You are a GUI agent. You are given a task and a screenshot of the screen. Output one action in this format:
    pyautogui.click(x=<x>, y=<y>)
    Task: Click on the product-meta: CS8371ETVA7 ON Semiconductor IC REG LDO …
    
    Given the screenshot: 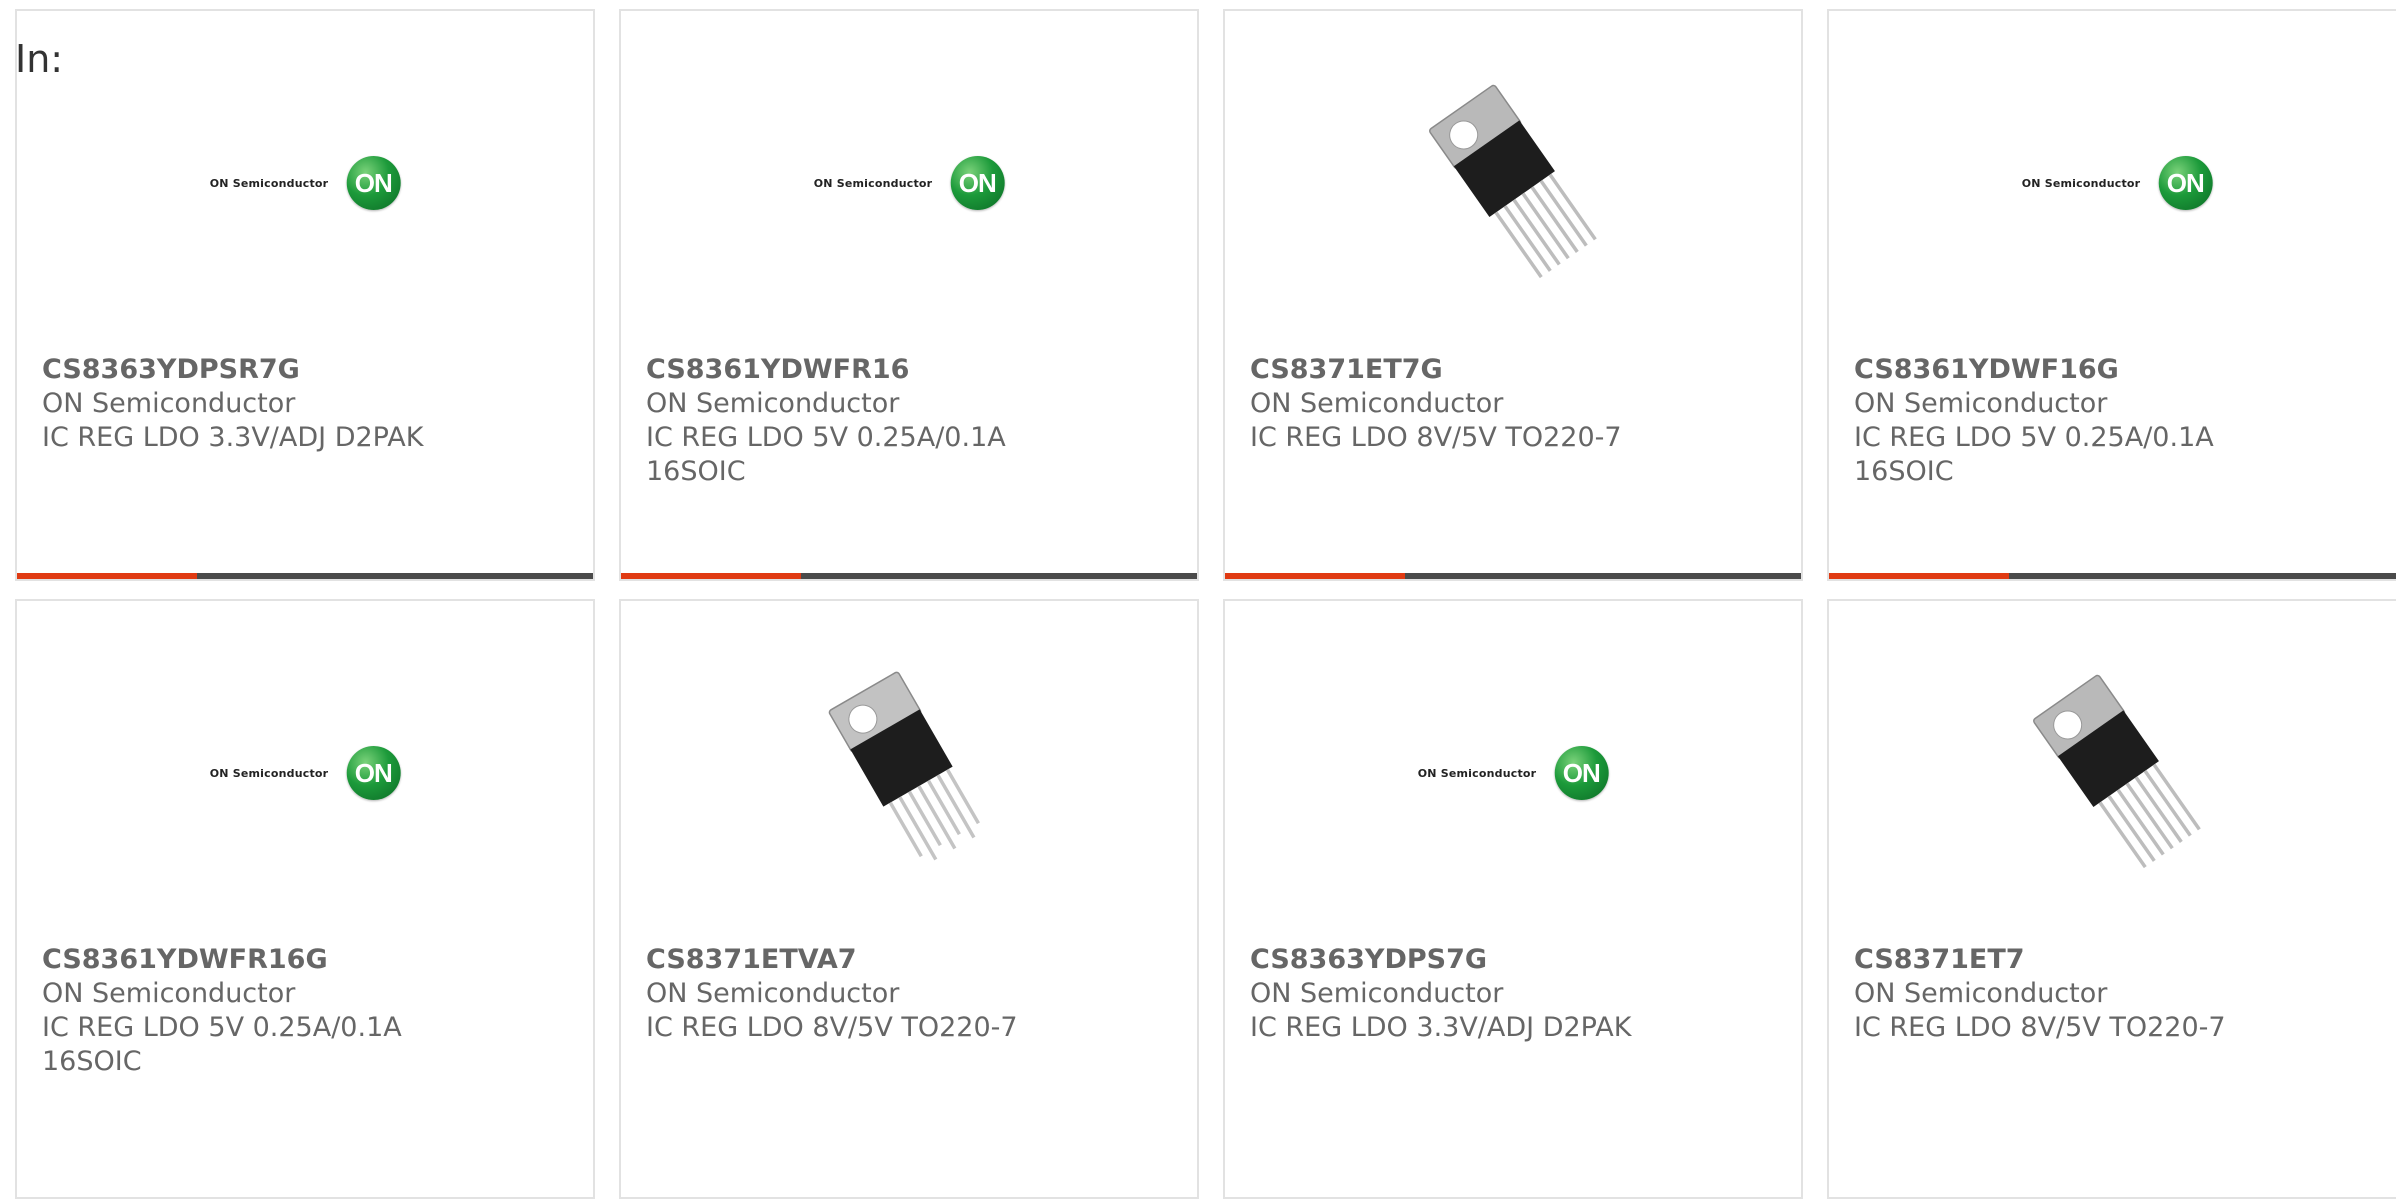 What is the action you would take?
    pyautogui.click(x=911, y=994)
    